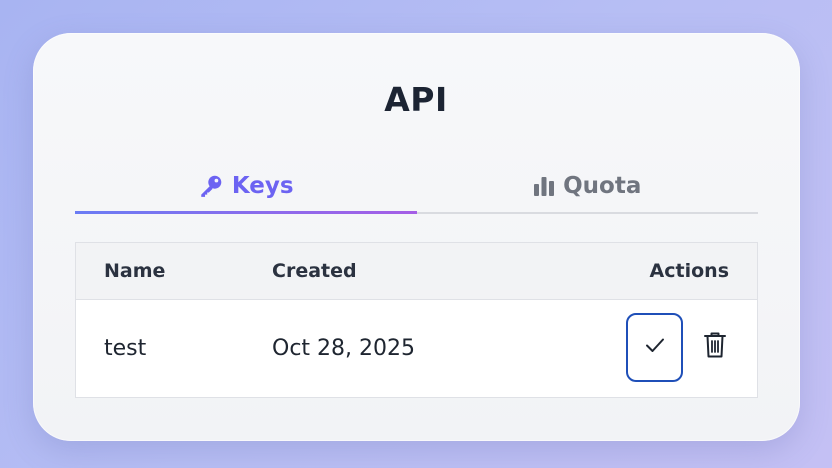  I want to click on header-created: Created, so click(314, 271).